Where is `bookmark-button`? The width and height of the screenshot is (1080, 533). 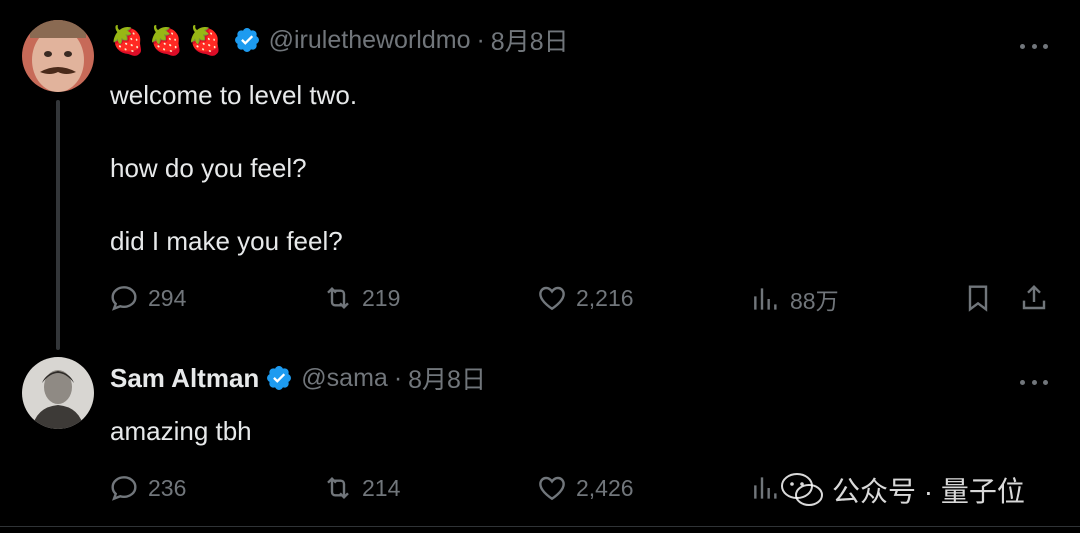
bookmark-button is located at coordinates (982, 298).